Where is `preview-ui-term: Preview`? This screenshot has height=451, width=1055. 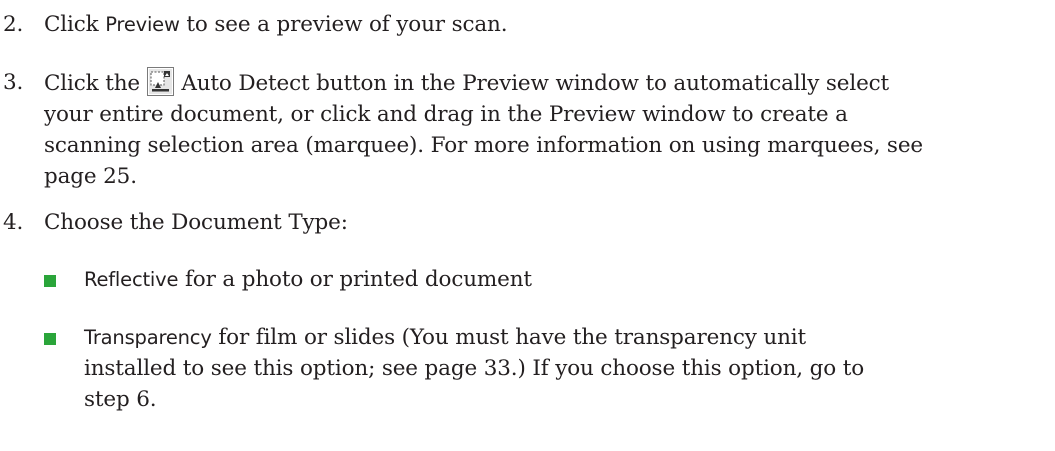
preview-ui-term: Preview is located at coordinates (142, 24).